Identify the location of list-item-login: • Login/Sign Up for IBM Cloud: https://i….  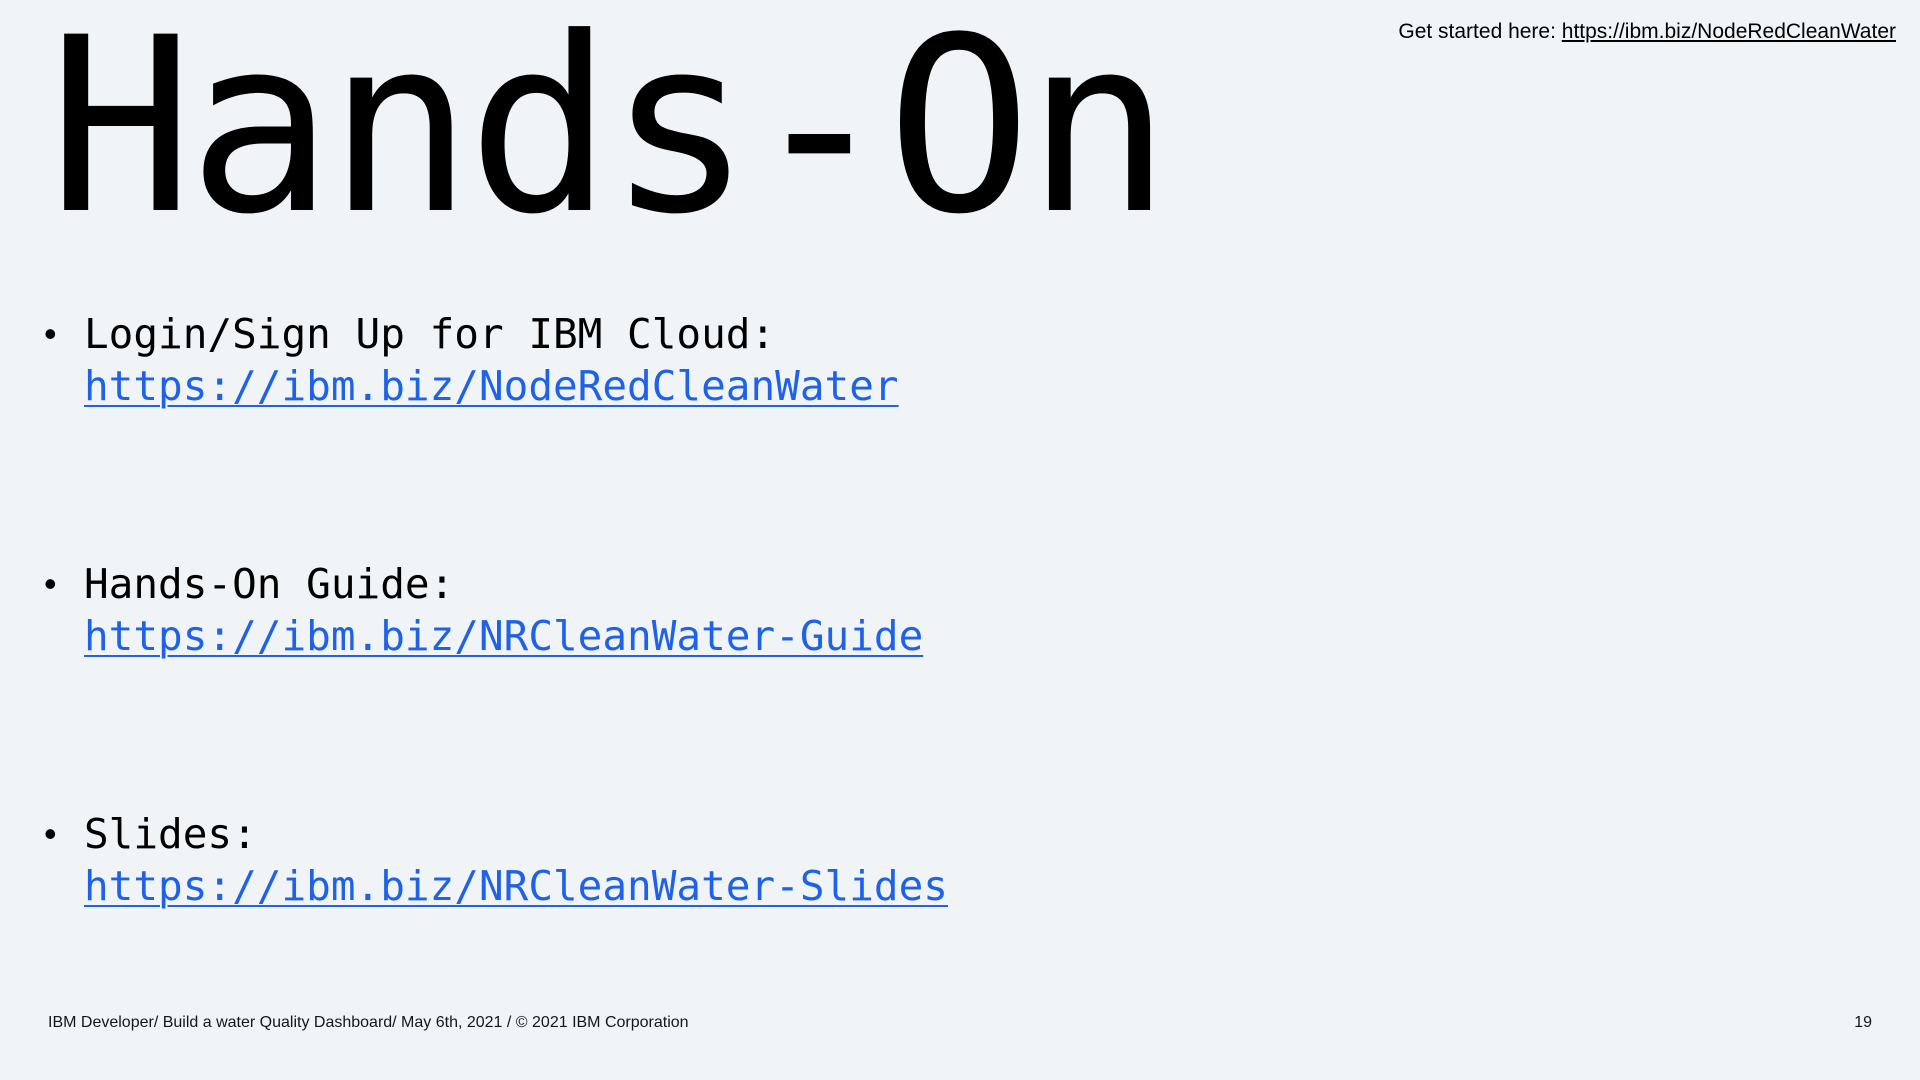
(496, 433).